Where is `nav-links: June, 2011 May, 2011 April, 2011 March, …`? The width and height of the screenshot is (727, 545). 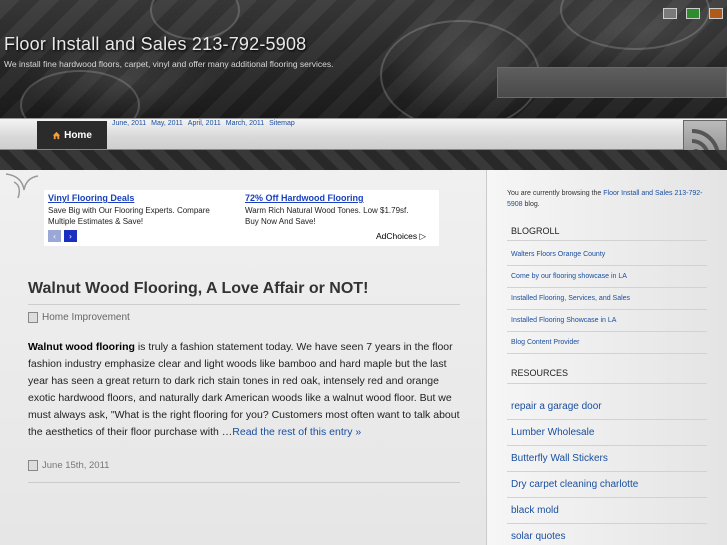
nav-links: June, 2011 May, 2011 April, 2011 March, … is located at coordinates (203, 123).